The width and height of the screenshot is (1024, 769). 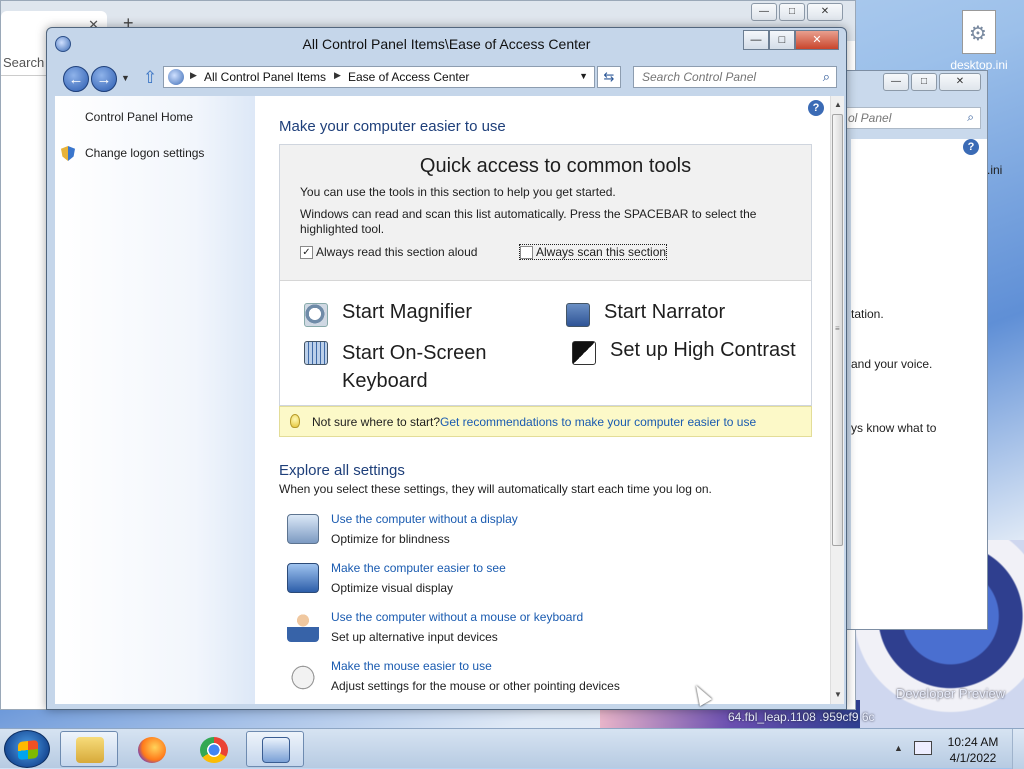 I want to click on build-watermark: 64.fbl_leap.1108 .959cf9 6c, so click(x=801, y=717).